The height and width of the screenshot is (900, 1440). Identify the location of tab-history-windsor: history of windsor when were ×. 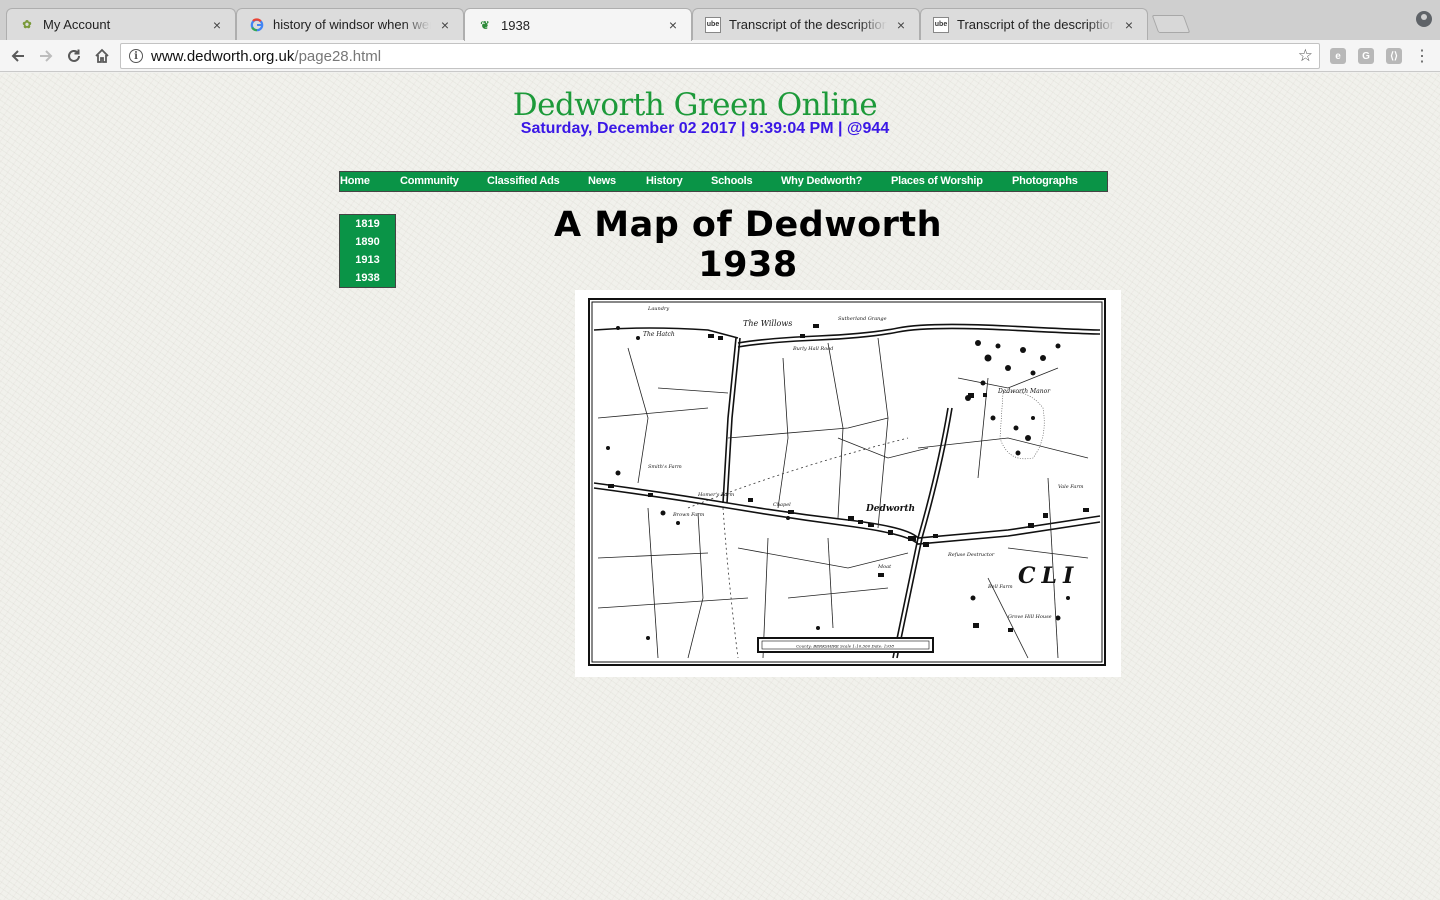
(350, 24).